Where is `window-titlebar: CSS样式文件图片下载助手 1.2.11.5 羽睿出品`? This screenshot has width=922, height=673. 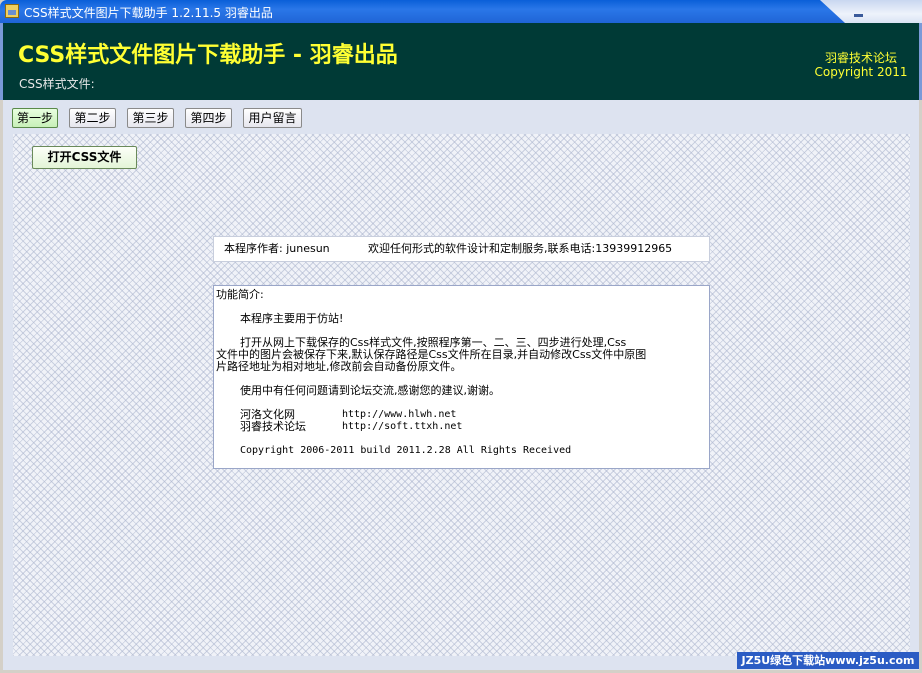
window-titlebar: CSS样式文件图片下载助手 1.2.11.5 羽睿出品 is located at coordinates (461, 11).